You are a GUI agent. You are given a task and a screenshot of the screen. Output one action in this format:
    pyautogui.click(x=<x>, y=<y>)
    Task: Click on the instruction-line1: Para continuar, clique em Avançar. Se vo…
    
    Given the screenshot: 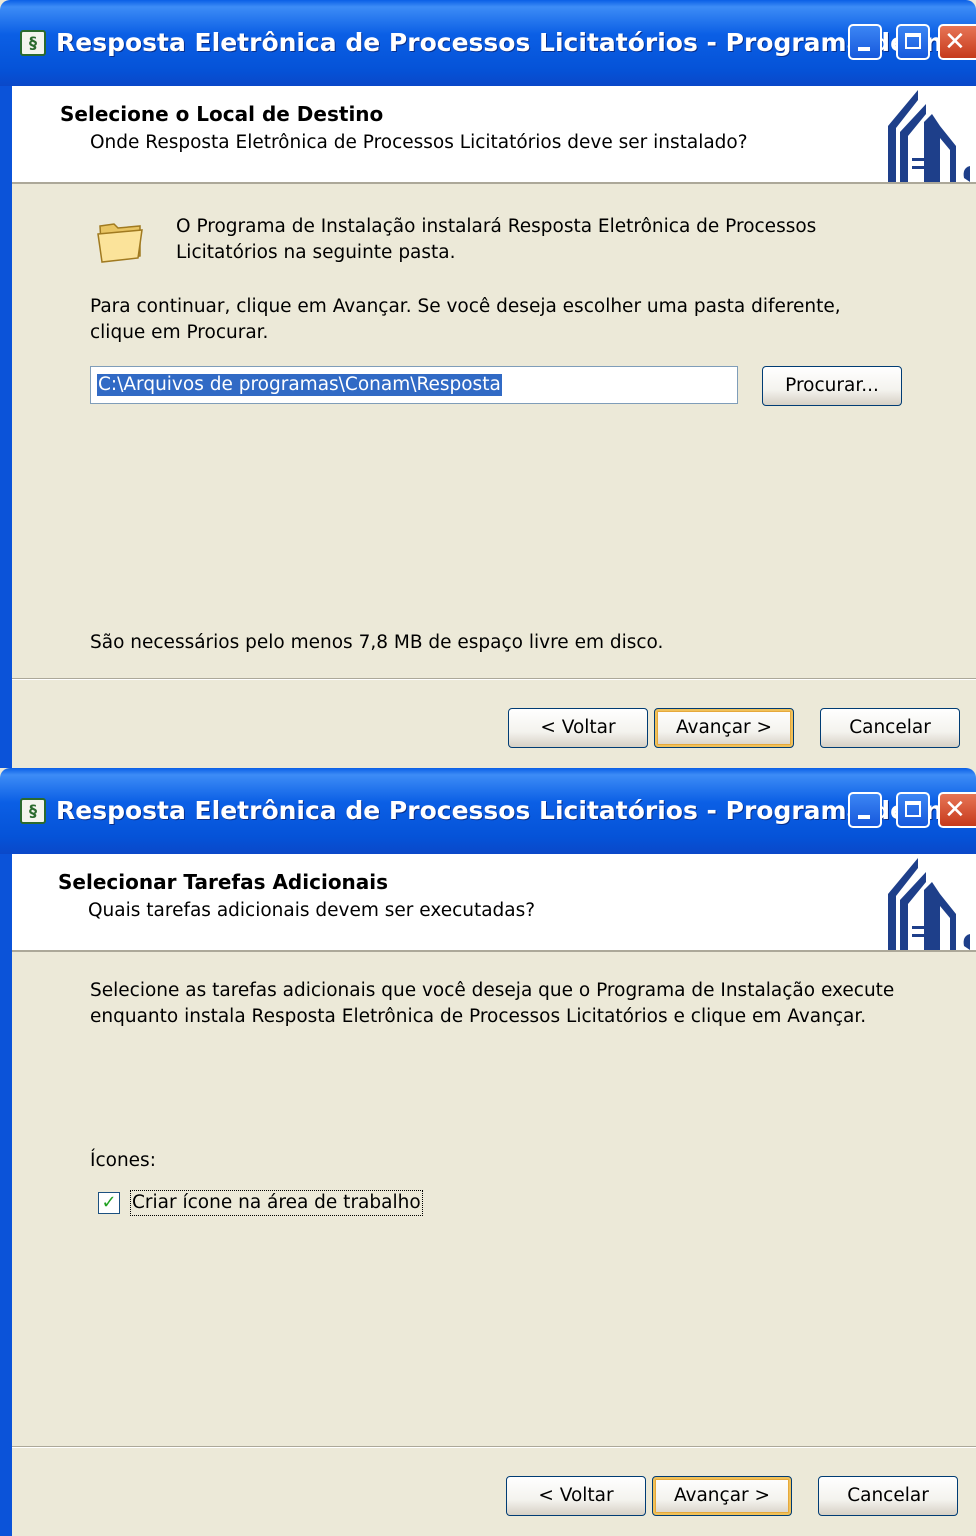 What is the action you would take?
    pyautogui.click(x=465, y=306)
    